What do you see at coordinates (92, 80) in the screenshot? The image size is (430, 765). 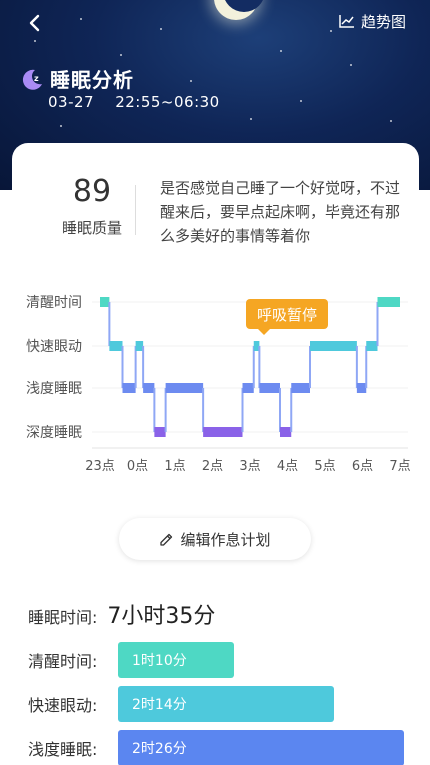 I see `page-title: 睡眠分析` at bounding box center [92, 80].